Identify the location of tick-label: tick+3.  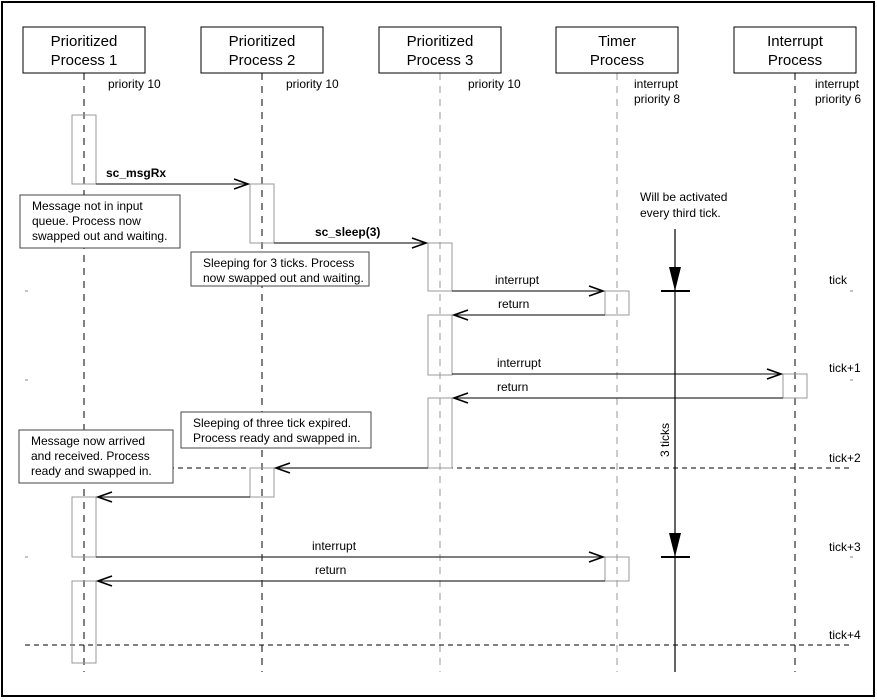
(845, 547).